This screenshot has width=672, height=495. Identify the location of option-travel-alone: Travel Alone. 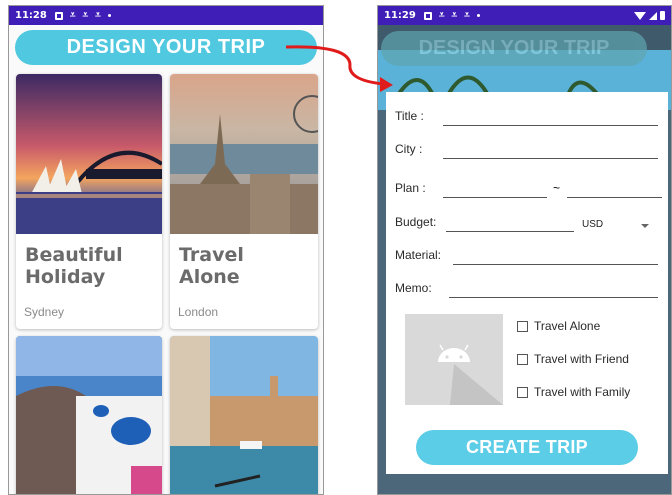
(558, 326).